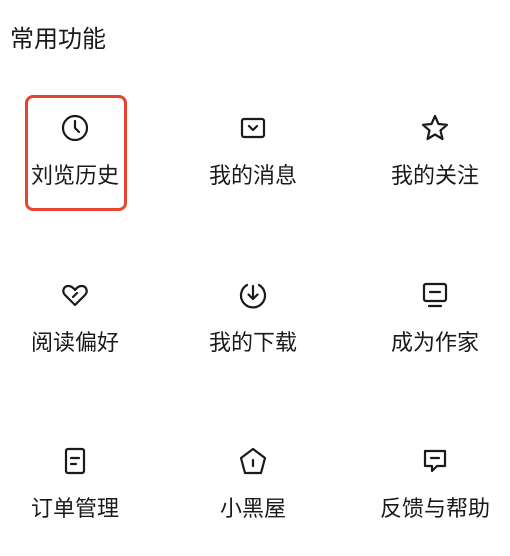  I want to click on my-follows-label: 我的关注, so click(434, 176).